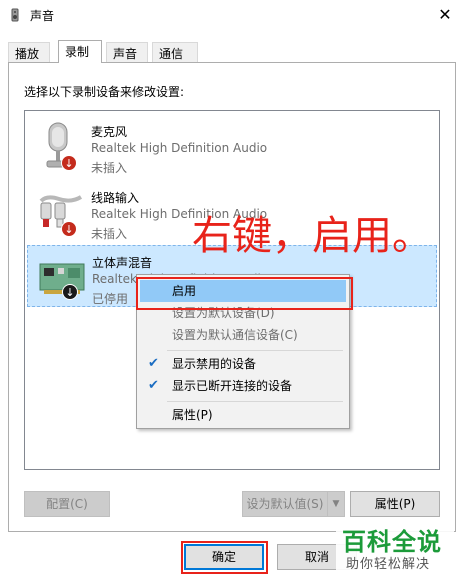  I want to click on close-button: ✕, so click(445, 15).